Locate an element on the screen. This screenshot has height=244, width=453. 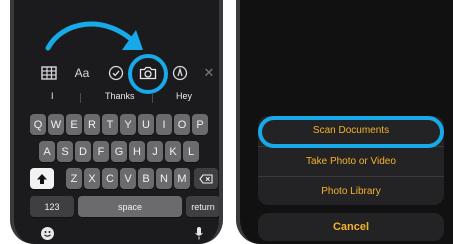
text-format-button: Aa is located at coordinates (82, 73).